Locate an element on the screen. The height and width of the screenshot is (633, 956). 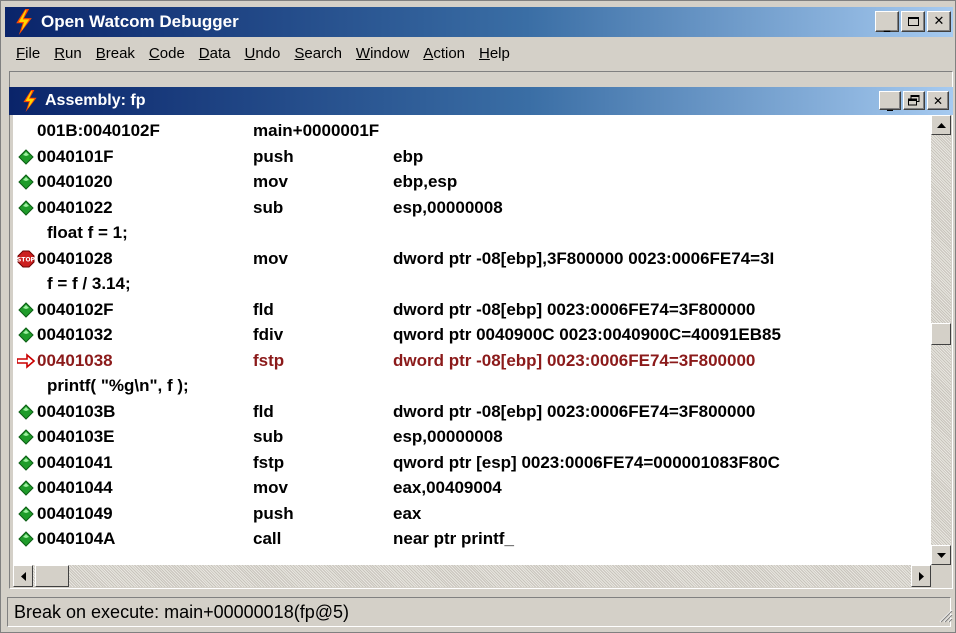
menu-help: Help is located at coordinates (494, 53).